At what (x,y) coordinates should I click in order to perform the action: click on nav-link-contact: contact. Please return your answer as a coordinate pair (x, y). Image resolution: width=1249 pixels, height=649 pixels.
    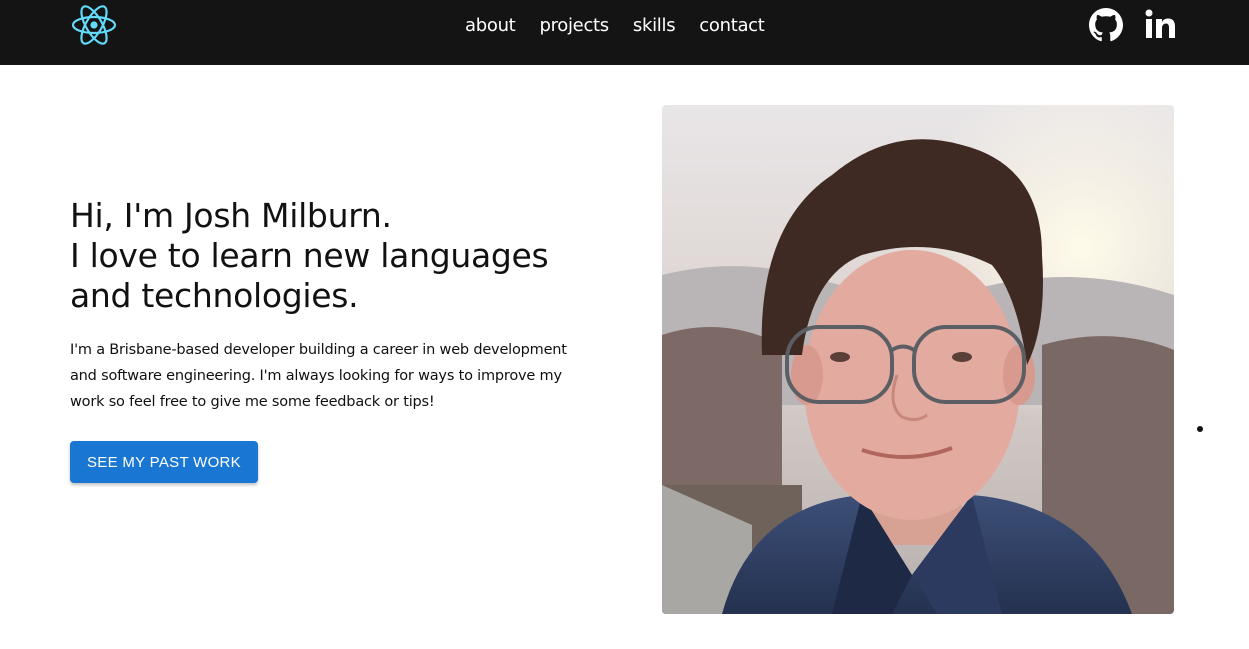
    Looking at the image, I should click on (732, 26).